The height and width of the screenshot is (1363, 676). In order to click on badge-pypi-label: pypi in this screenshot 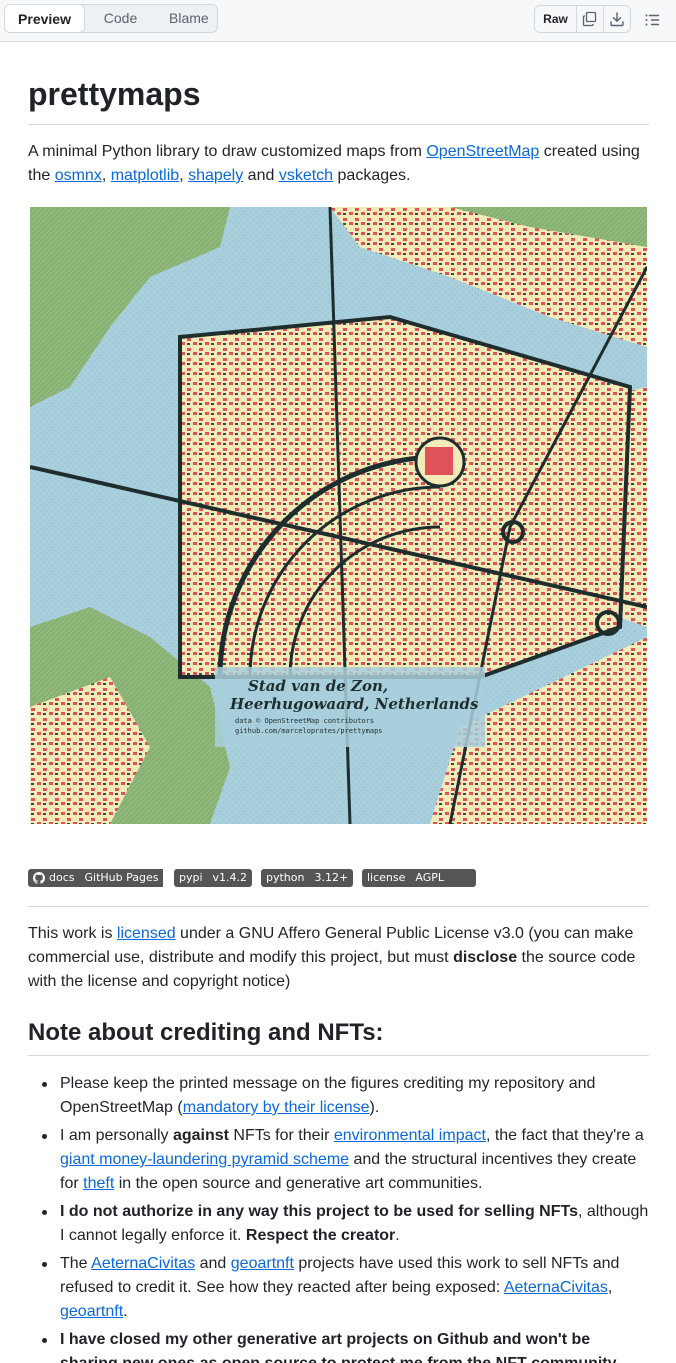, I will do `click(191, 878)`.